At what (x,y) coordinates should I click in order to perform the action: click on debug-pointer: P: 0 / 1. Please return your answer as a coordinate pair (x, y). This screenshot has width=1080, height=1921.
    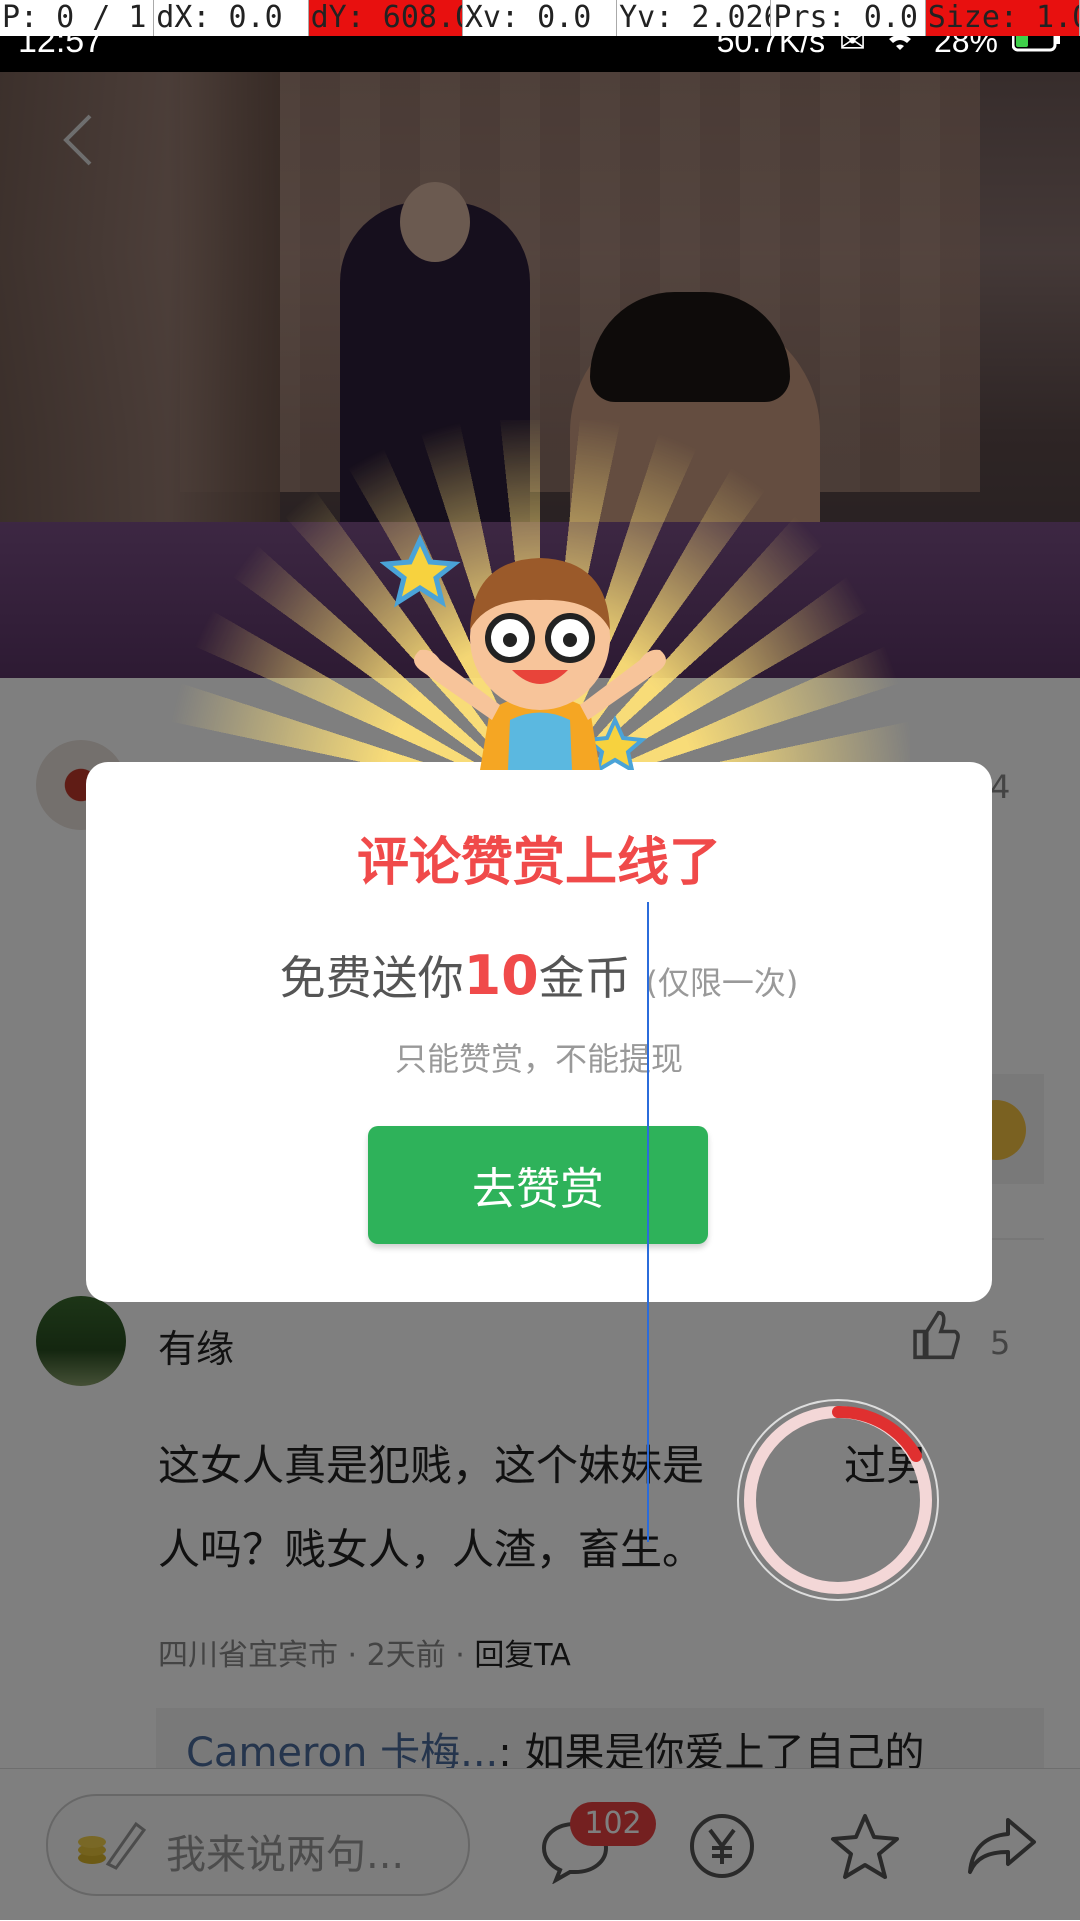
    Looking at the image, I should click on (77, 18).